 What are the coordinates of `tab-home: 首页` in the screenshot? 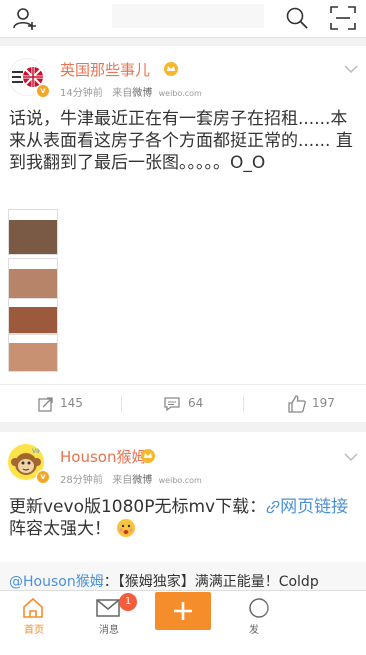 It's located at (33, 623).